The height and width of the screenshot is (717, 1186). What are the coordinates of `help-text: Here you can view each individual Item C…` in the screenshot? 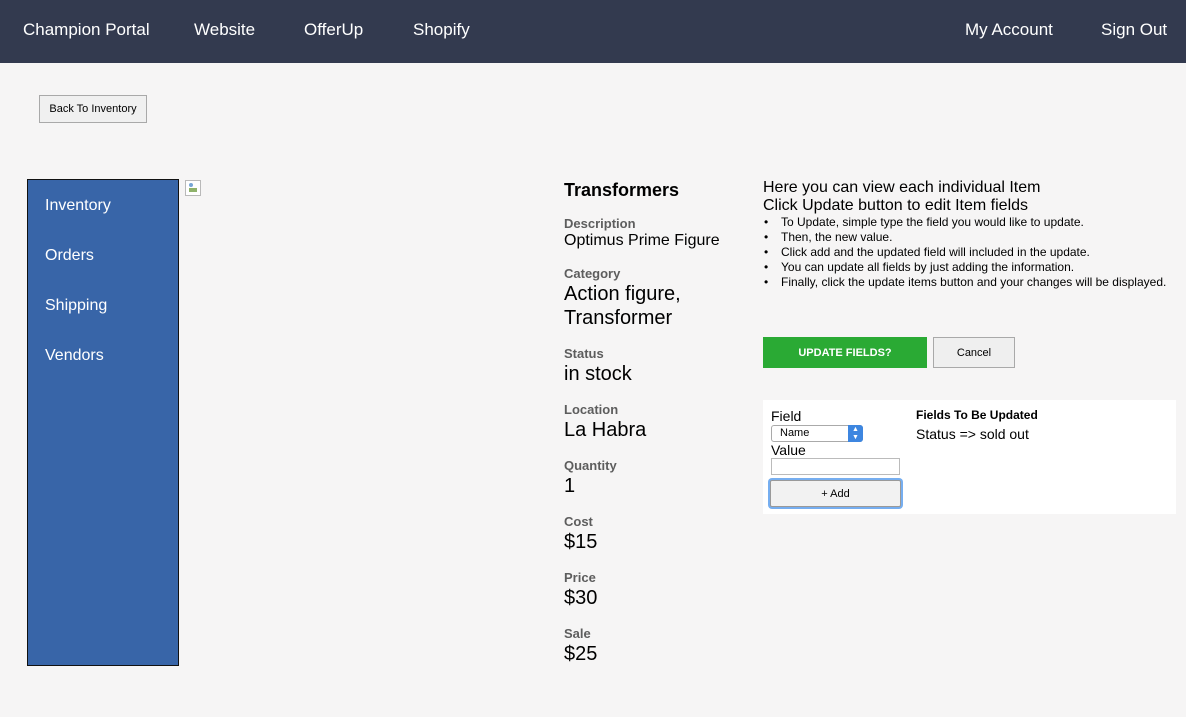 It's located at (968, 234).